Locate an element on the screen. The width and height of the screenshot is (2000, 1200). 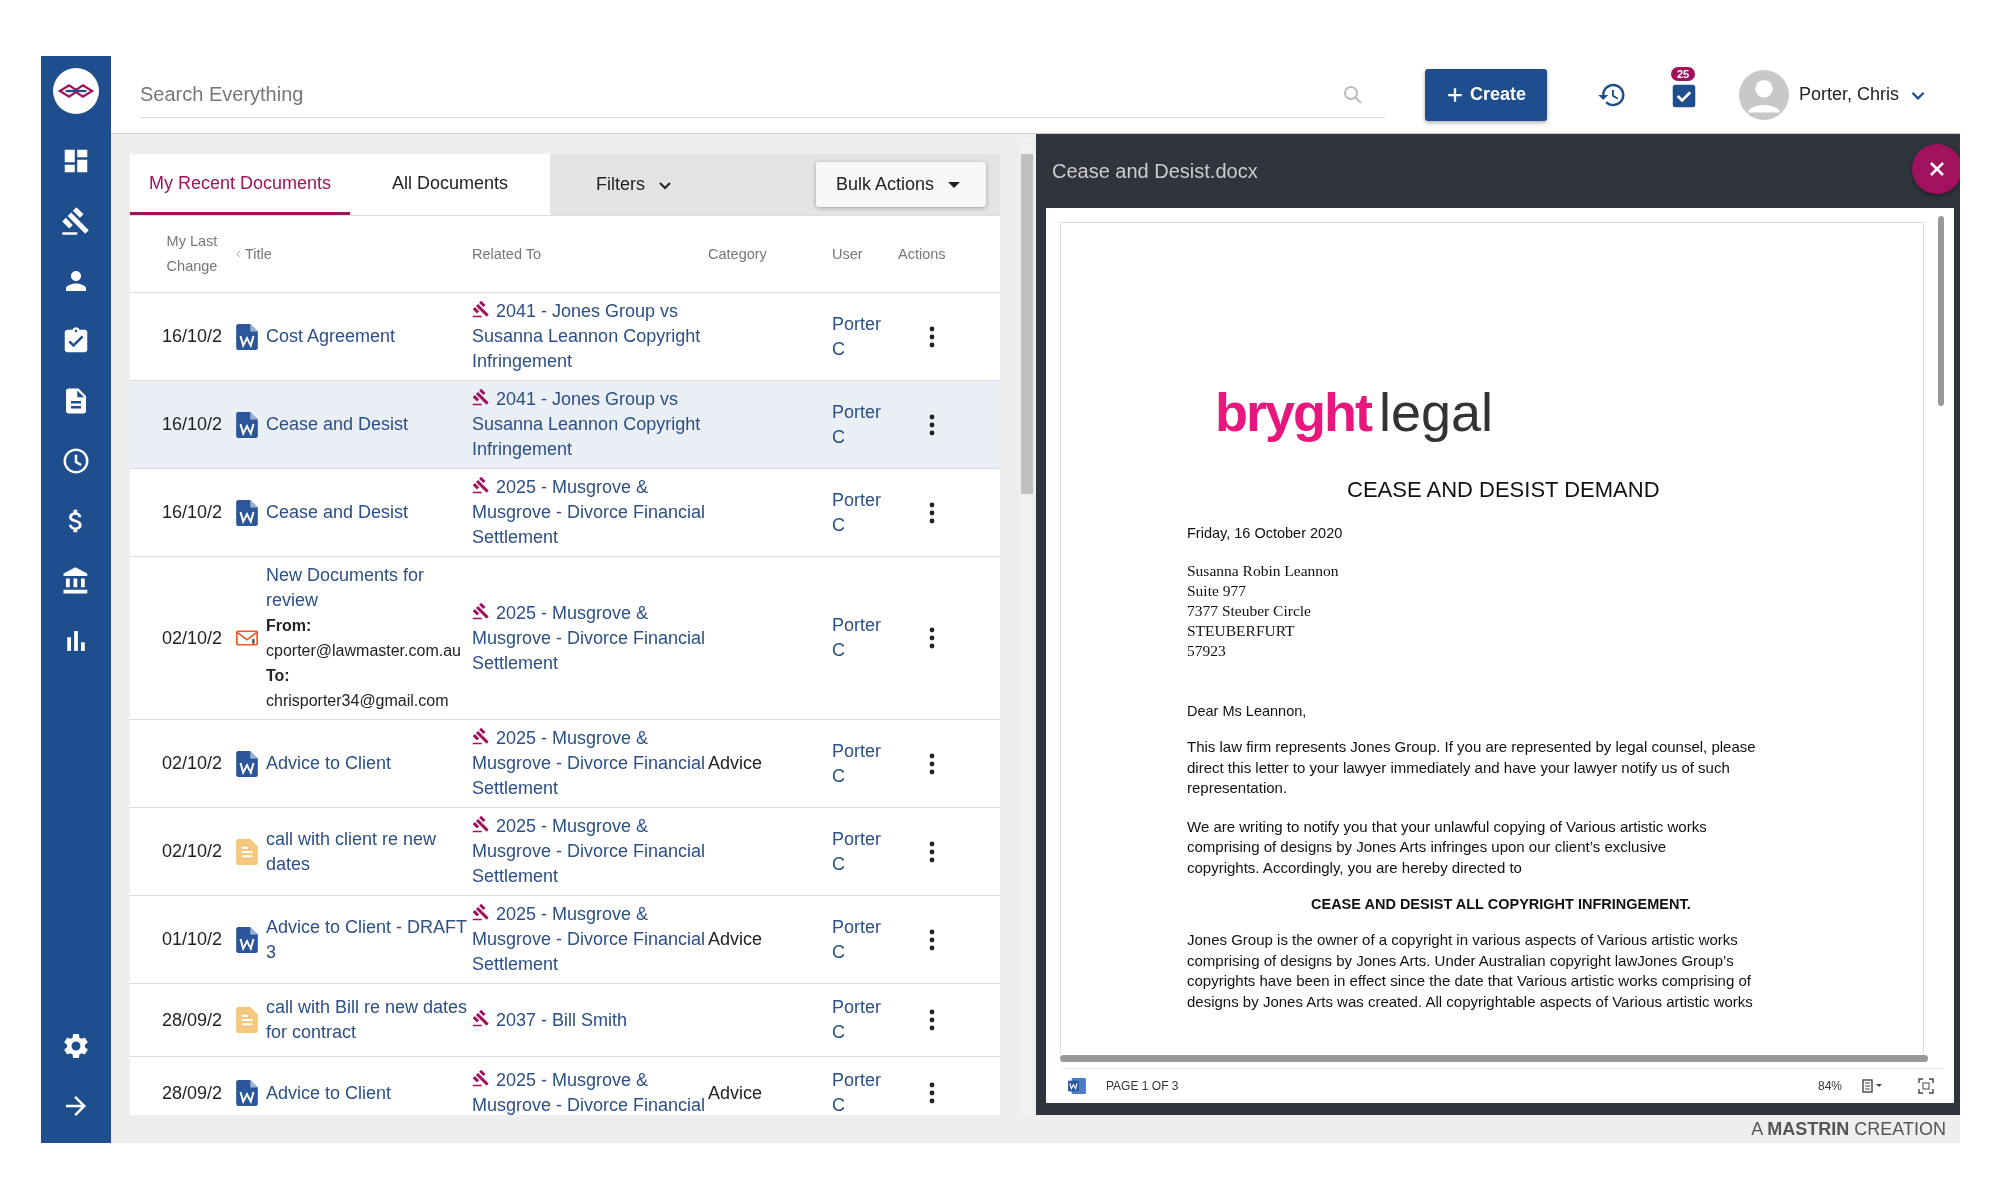
letter-date: Friday, 16 October 2020 is located at coordinates (1265, 533).